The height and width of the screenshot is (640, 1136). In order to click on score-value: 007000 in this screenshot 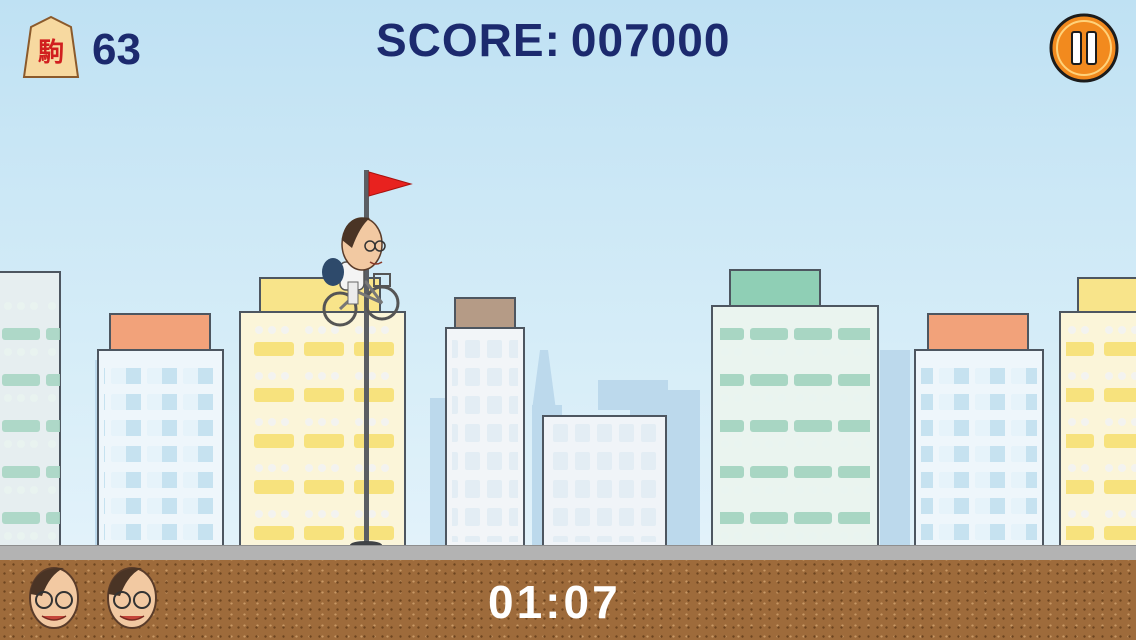, I will do `click(650, 40)`.